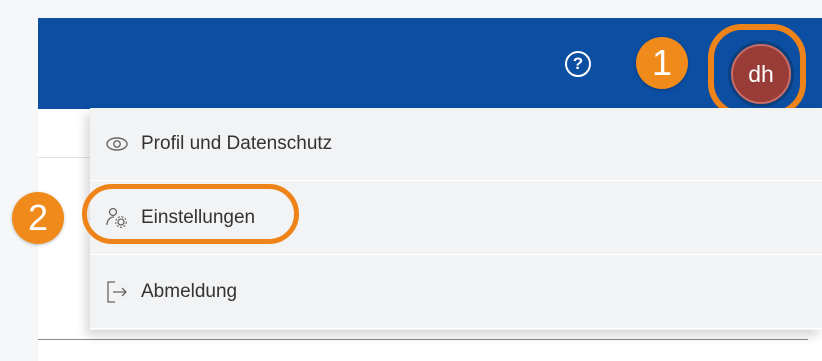  I want to click on help-glyph: ?, so click(578, 63).